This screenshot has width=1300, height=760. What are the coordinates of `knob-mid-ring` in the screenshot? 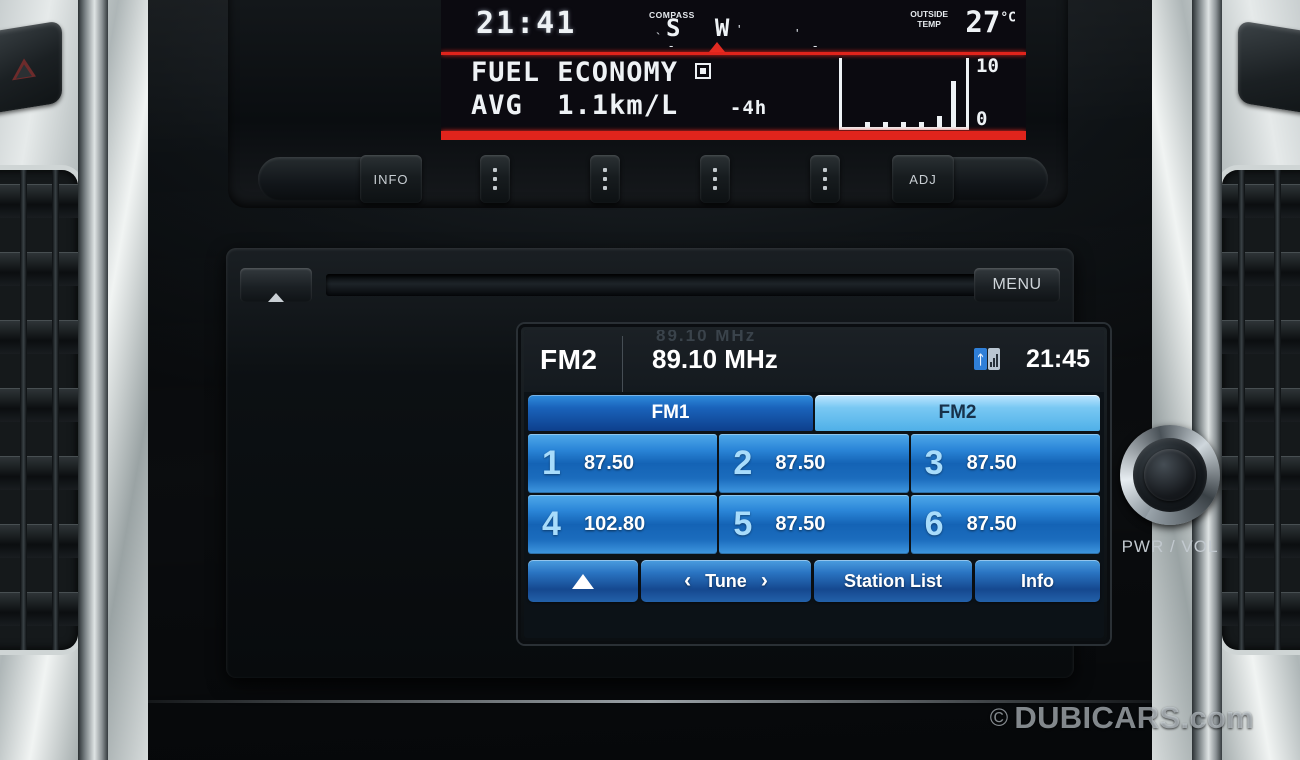 It's located at (1170, 475).